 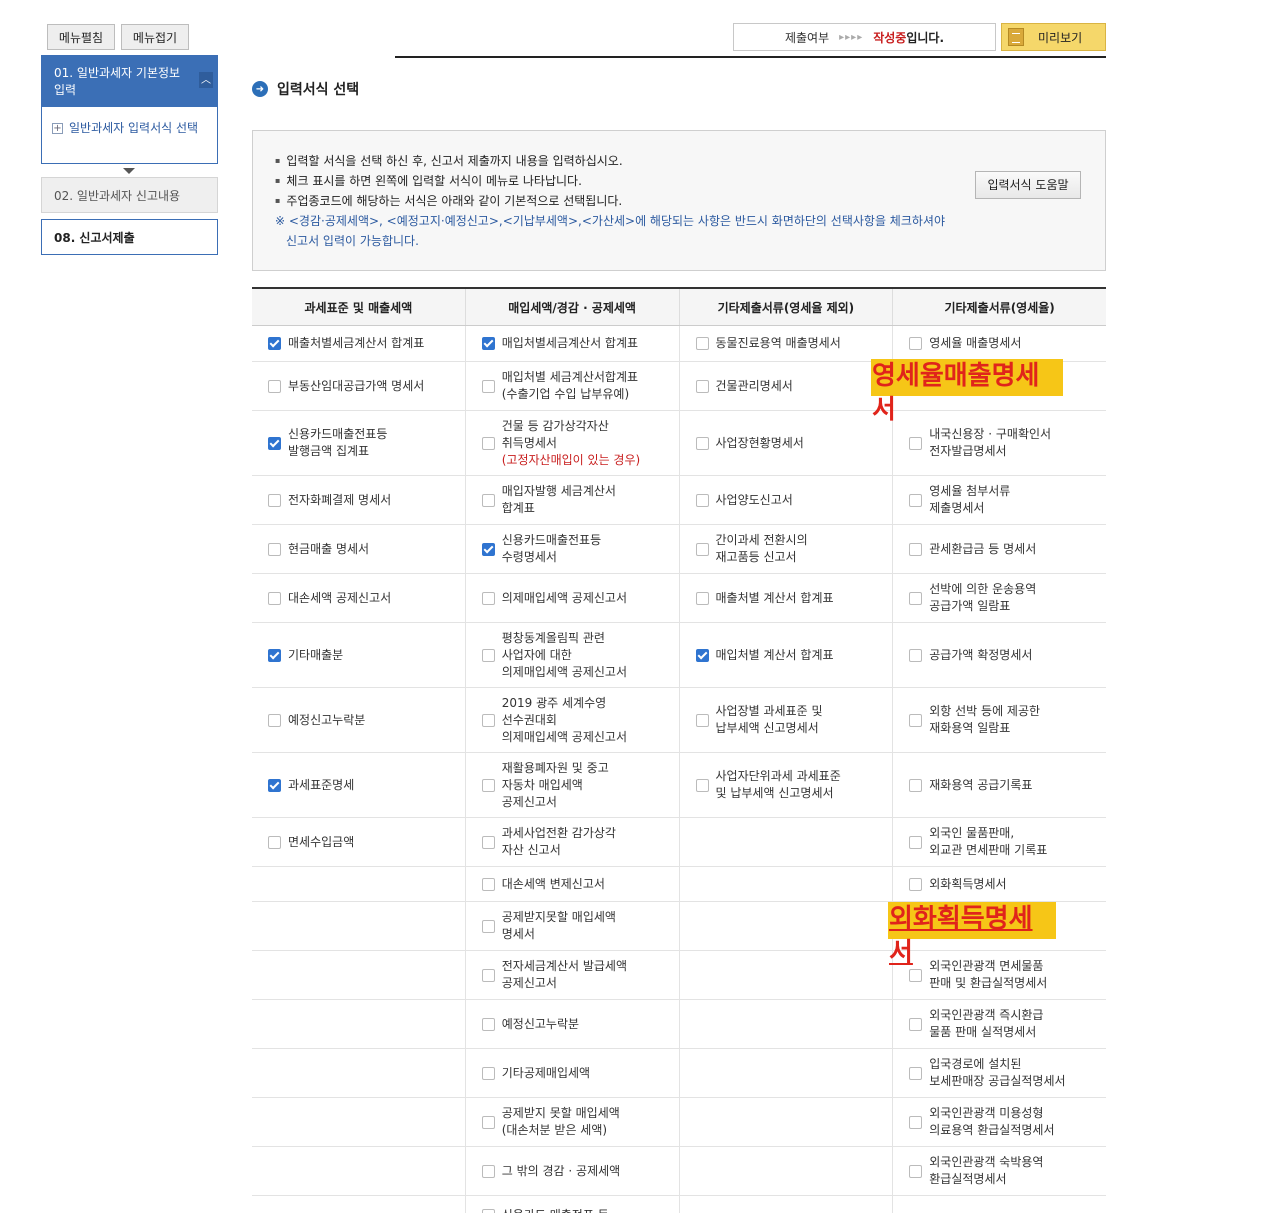 What do you see at coordinates (1028, 185) in the screenshot?
I see `form-help-button: 입력서식 도움말` at bounding box center [1028, 185].